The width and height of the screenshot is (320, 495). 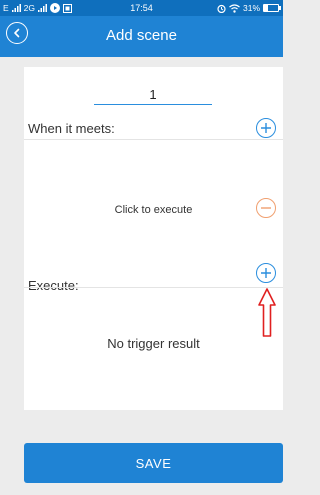 I want to click on scene-name-input, so click(x=153, y=94).